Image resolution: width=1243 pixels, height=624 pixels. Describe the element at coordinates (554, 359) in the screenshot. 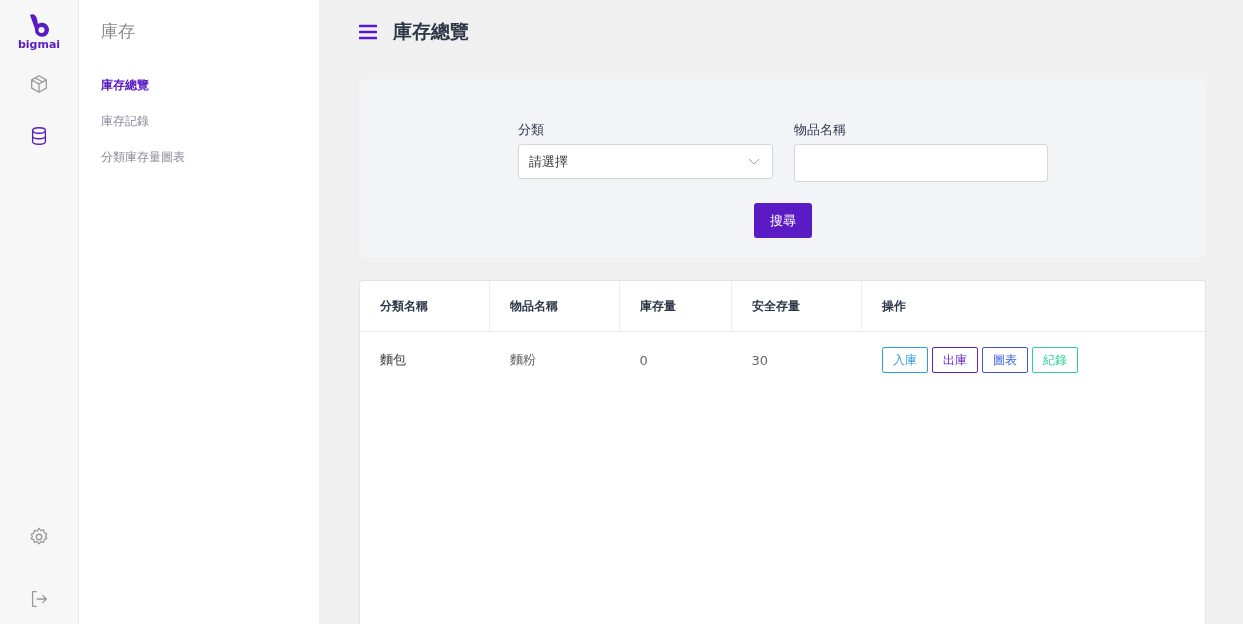

I see `table-cell: 麵粉` at that location.